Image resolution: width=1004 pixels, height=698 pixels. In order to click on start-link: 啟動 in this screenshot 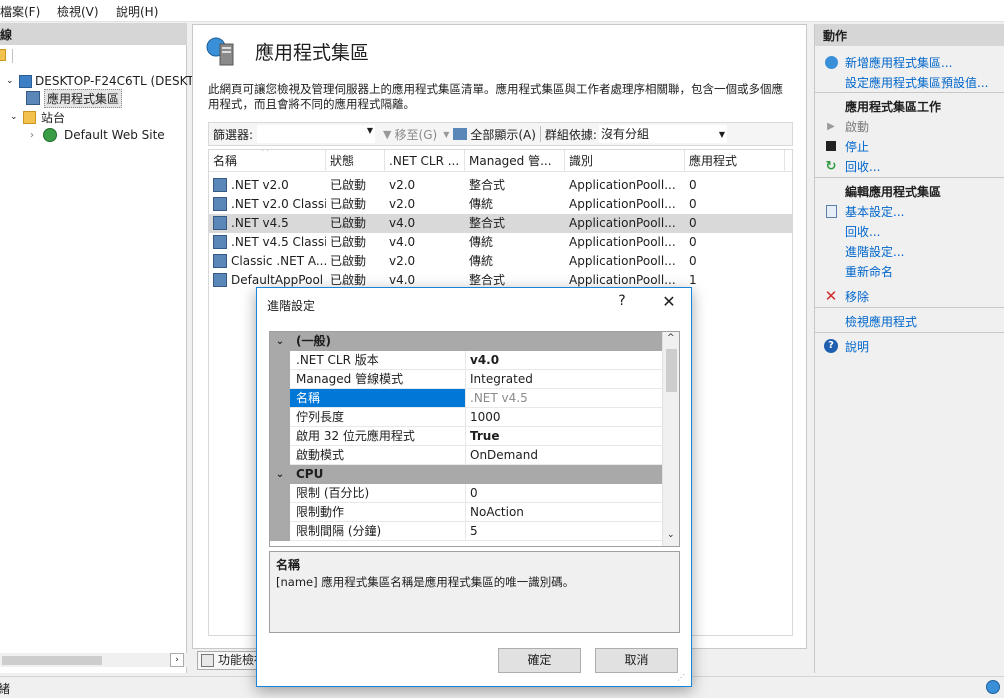, I will do `click(857, 126)`.